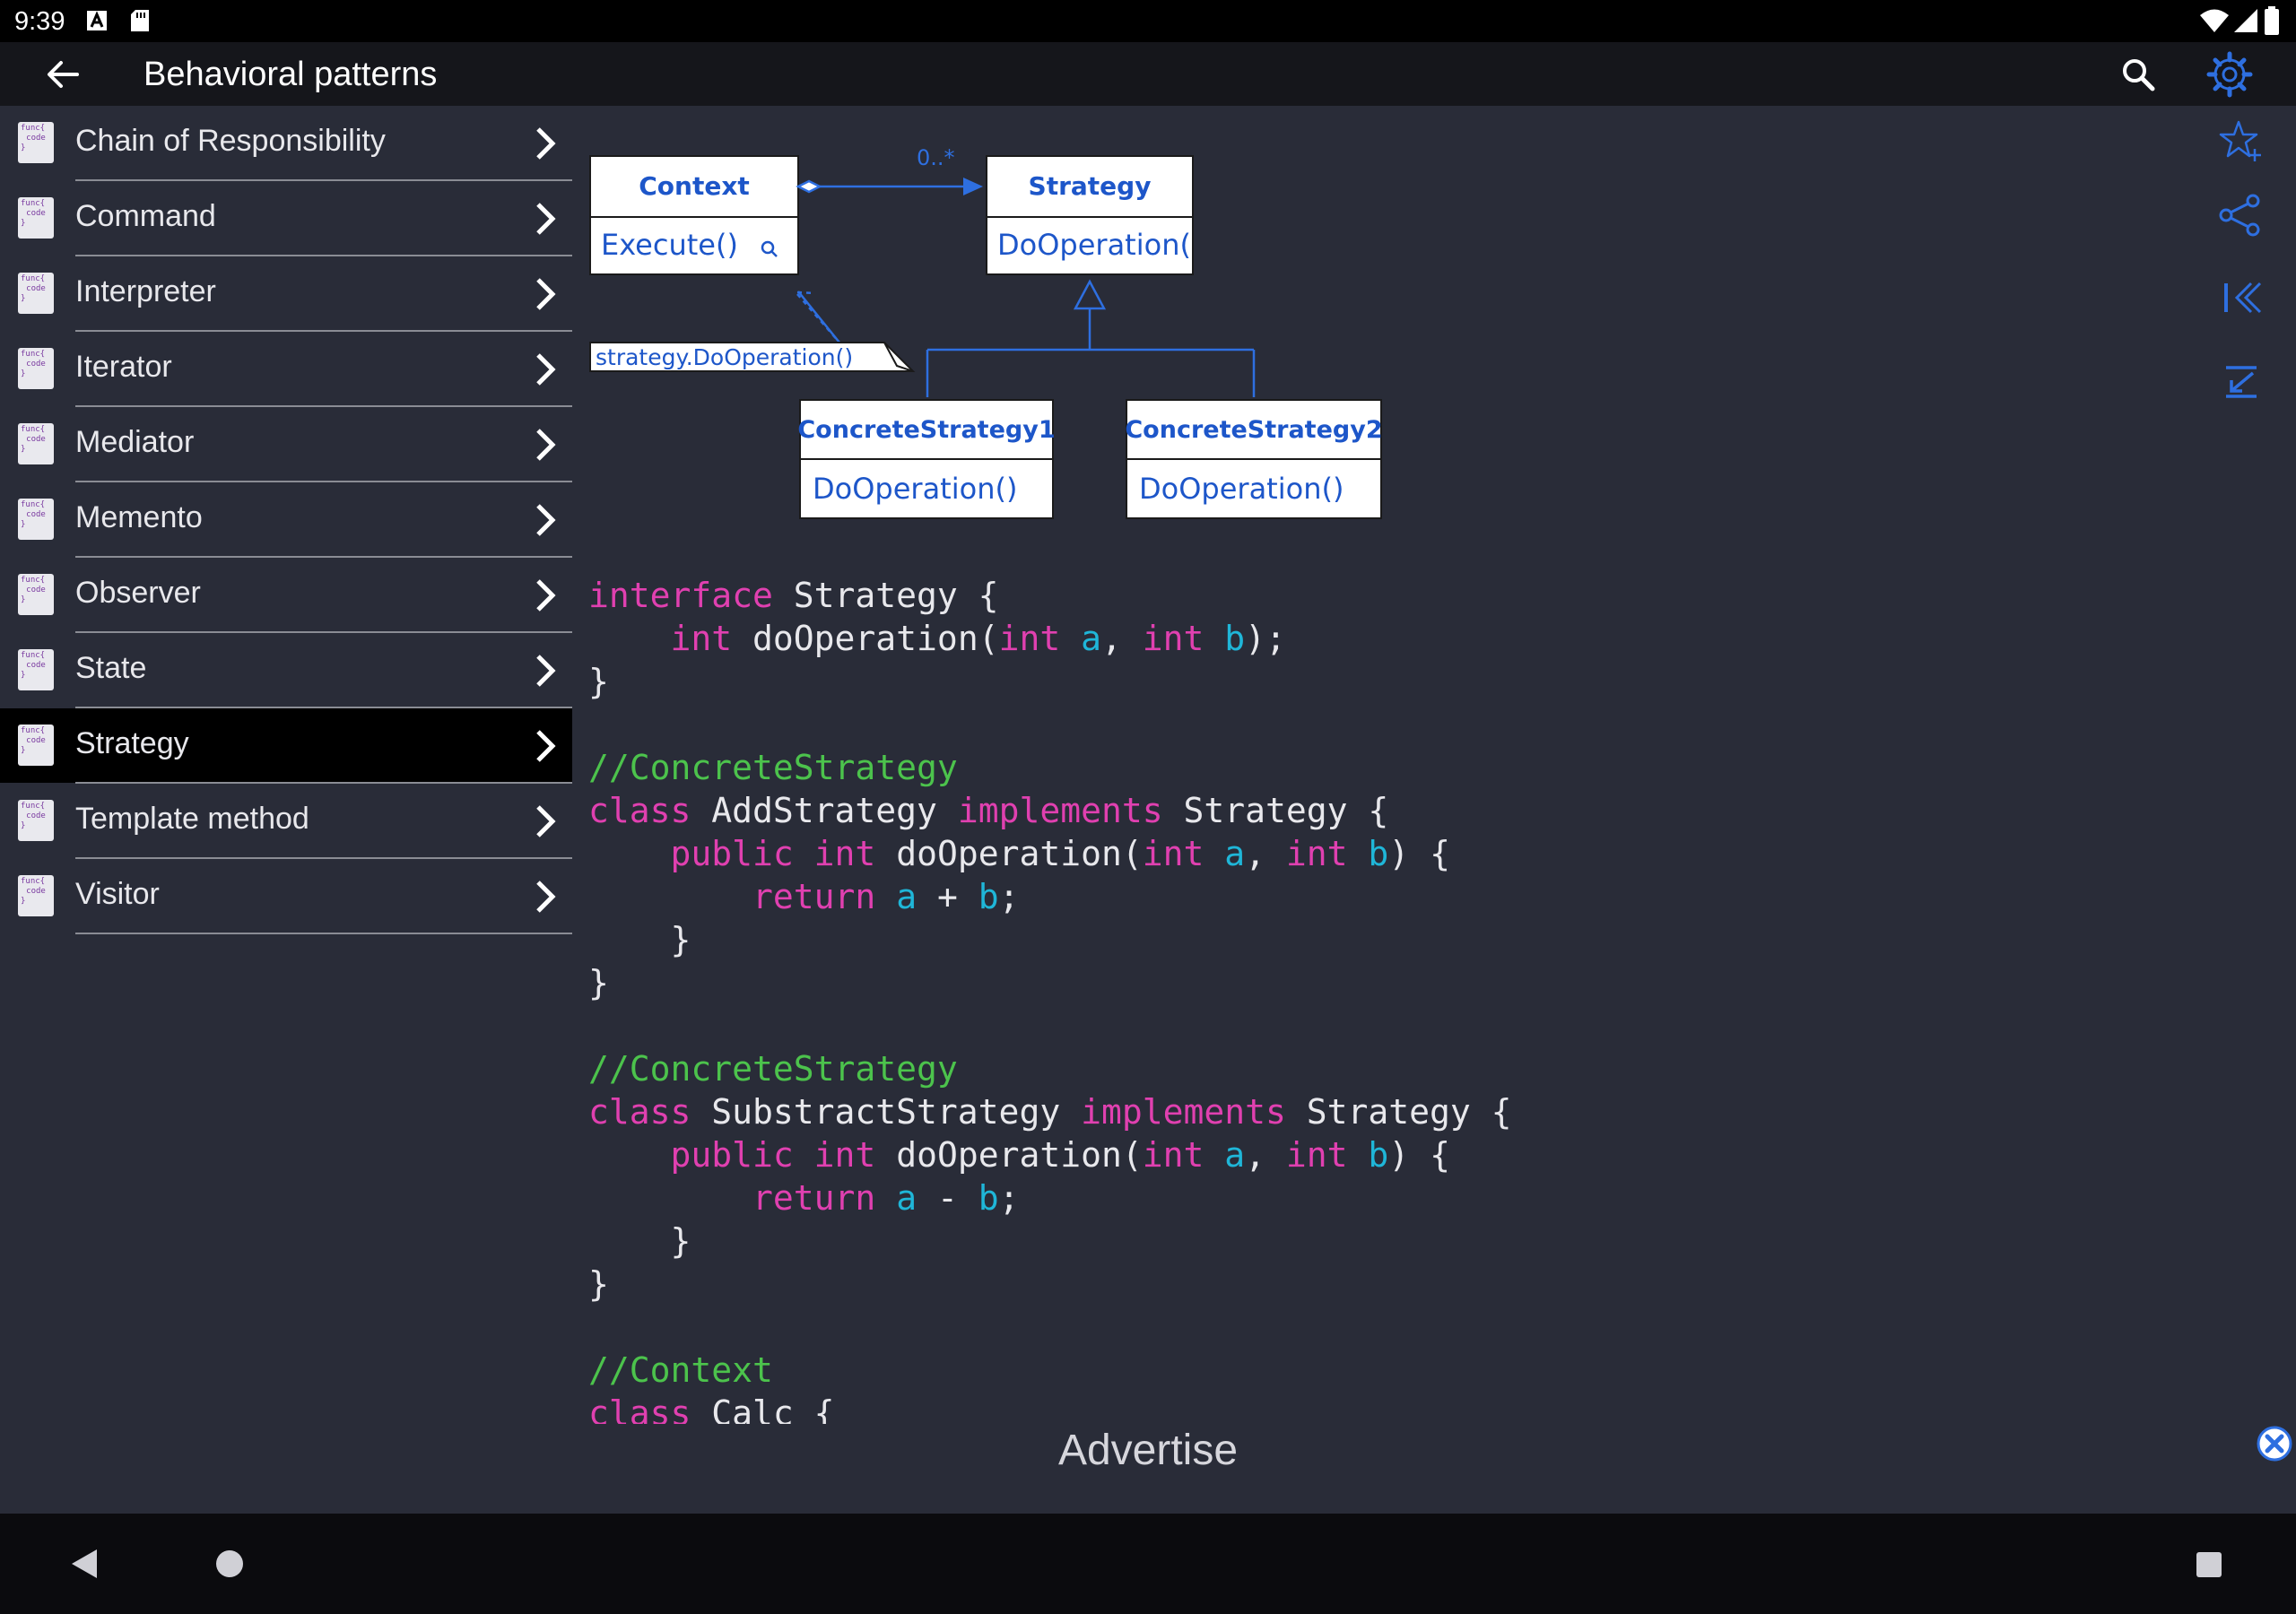 This screenshot has width=2296, height=1614. What do you see at coordinates (926, 430) in the screenshot?
I see `concrete-strategy1-name: ConcreteStrategy1` at bounding box center [926, 430].